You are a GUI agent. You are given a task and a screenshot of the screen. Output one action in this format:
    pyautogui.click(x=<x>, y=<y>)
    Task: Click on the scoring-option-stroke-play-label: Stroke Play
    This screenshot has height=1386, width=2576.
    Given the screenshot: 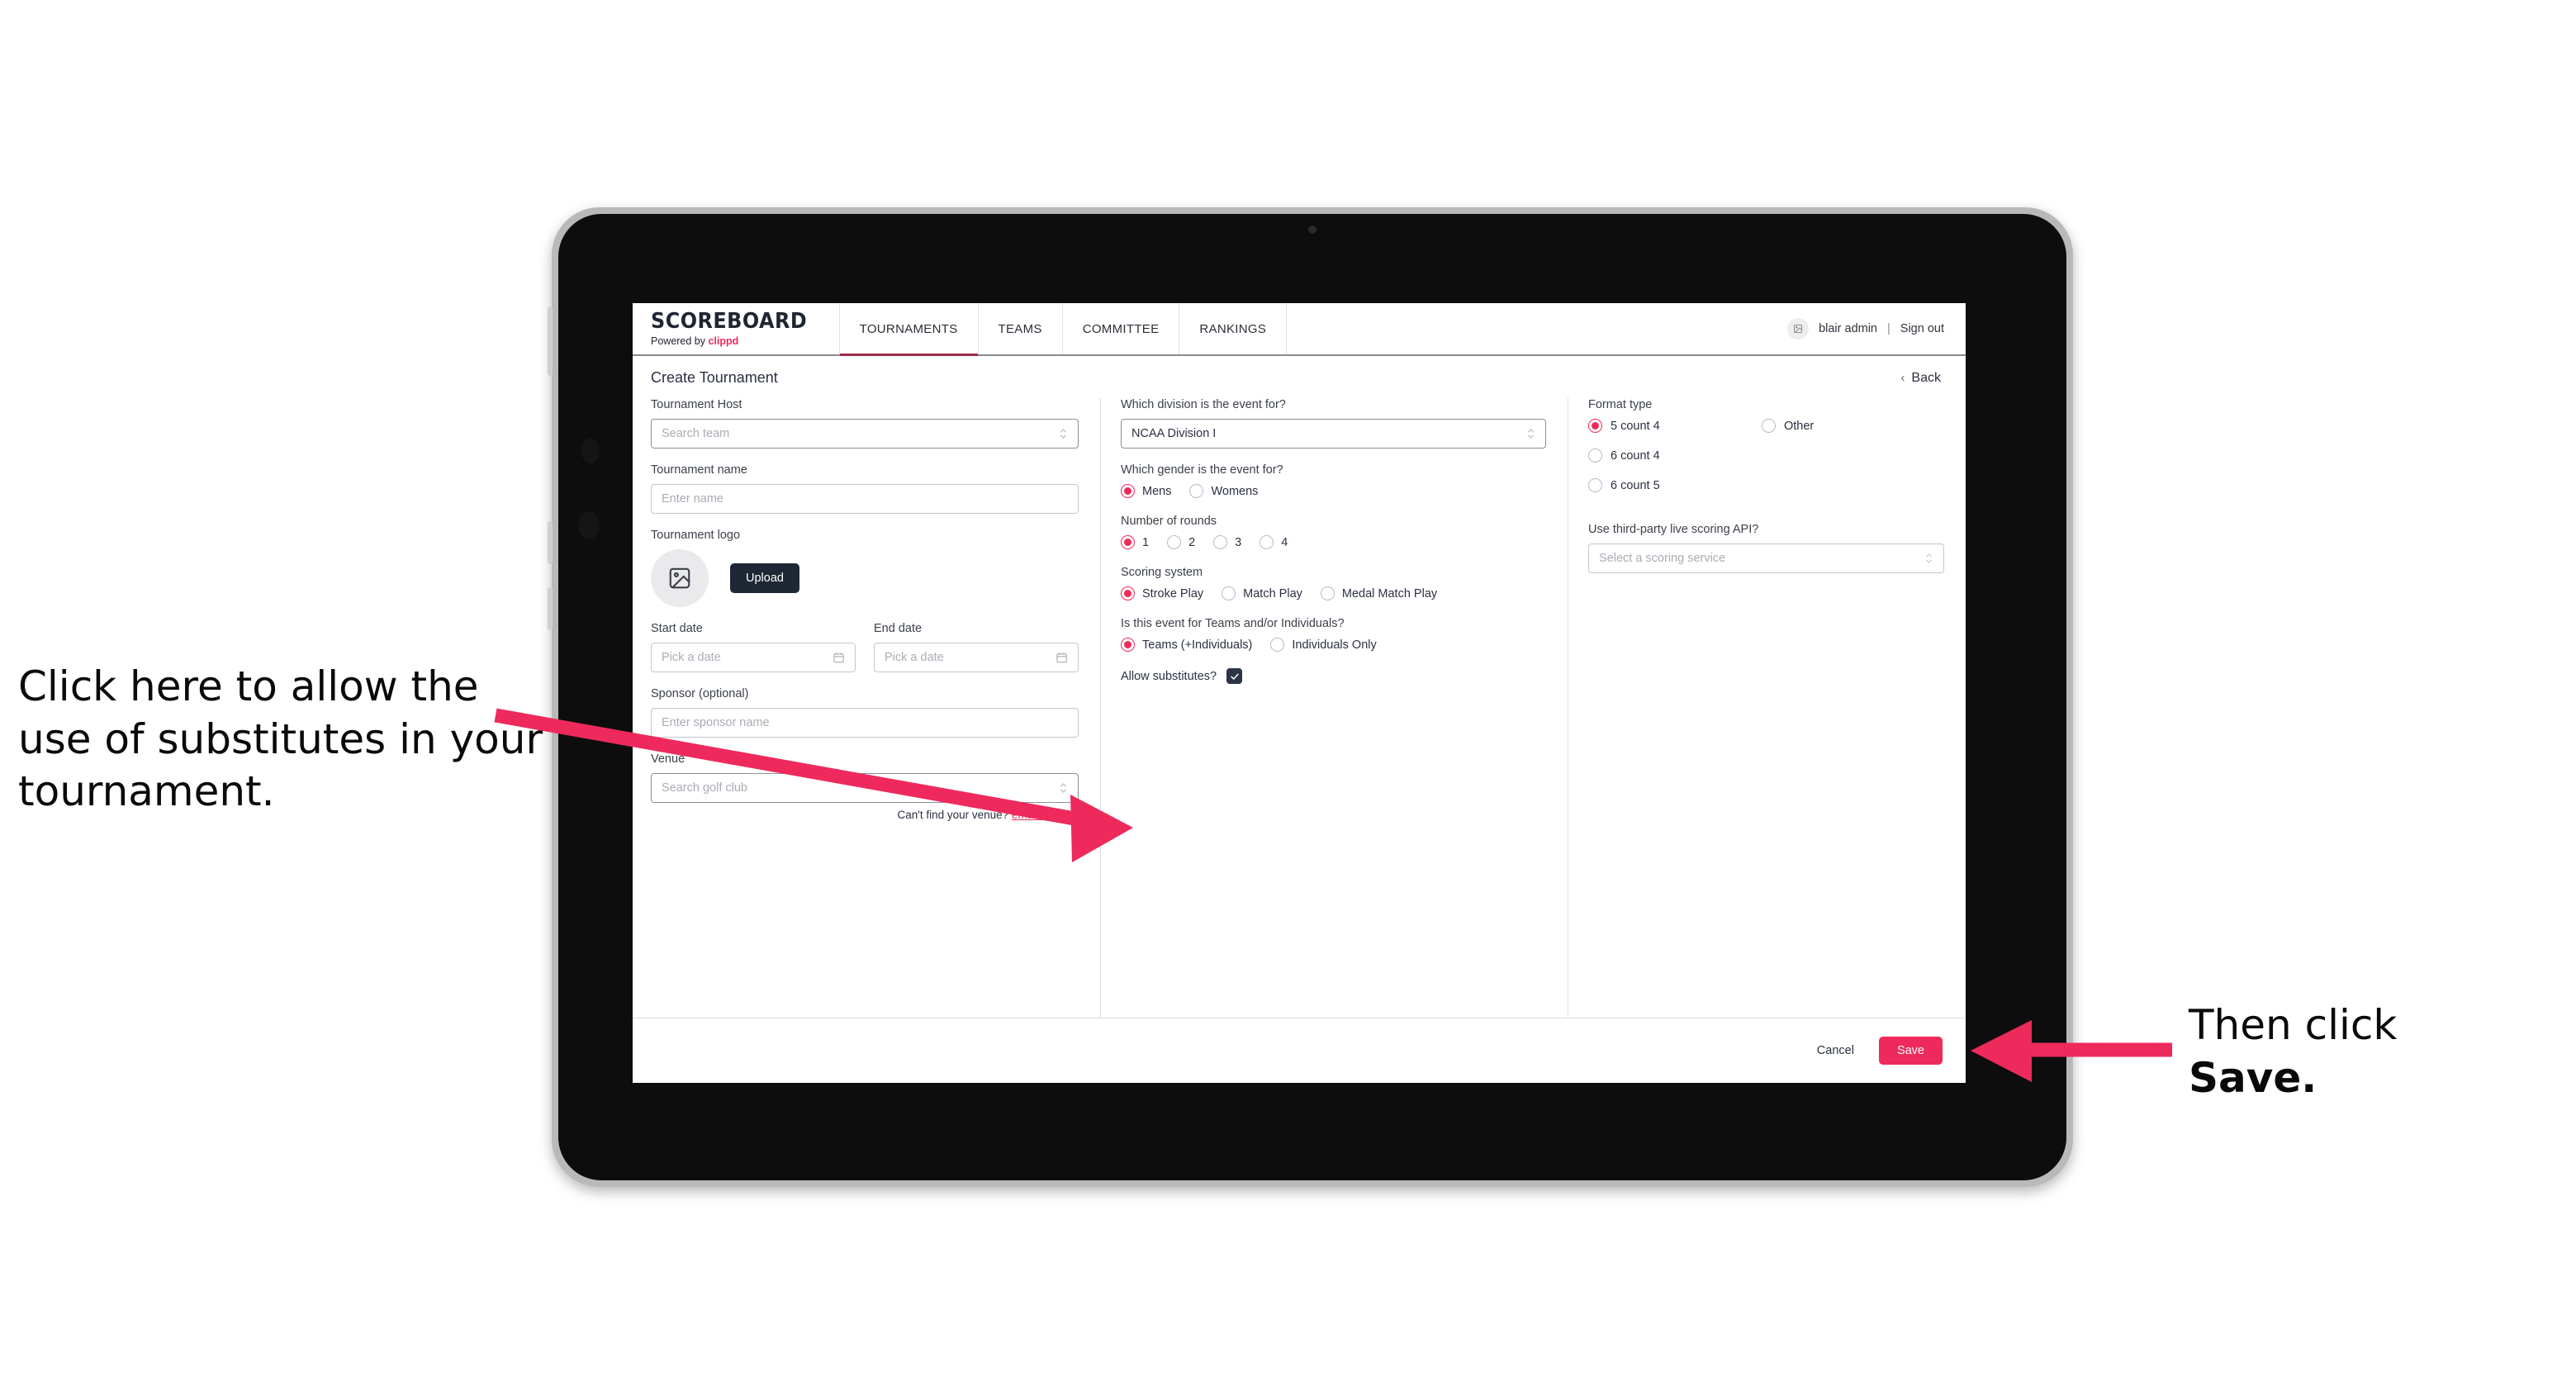 What is the action you would take?
    pyautogui.click(x=1173, y=593)
    